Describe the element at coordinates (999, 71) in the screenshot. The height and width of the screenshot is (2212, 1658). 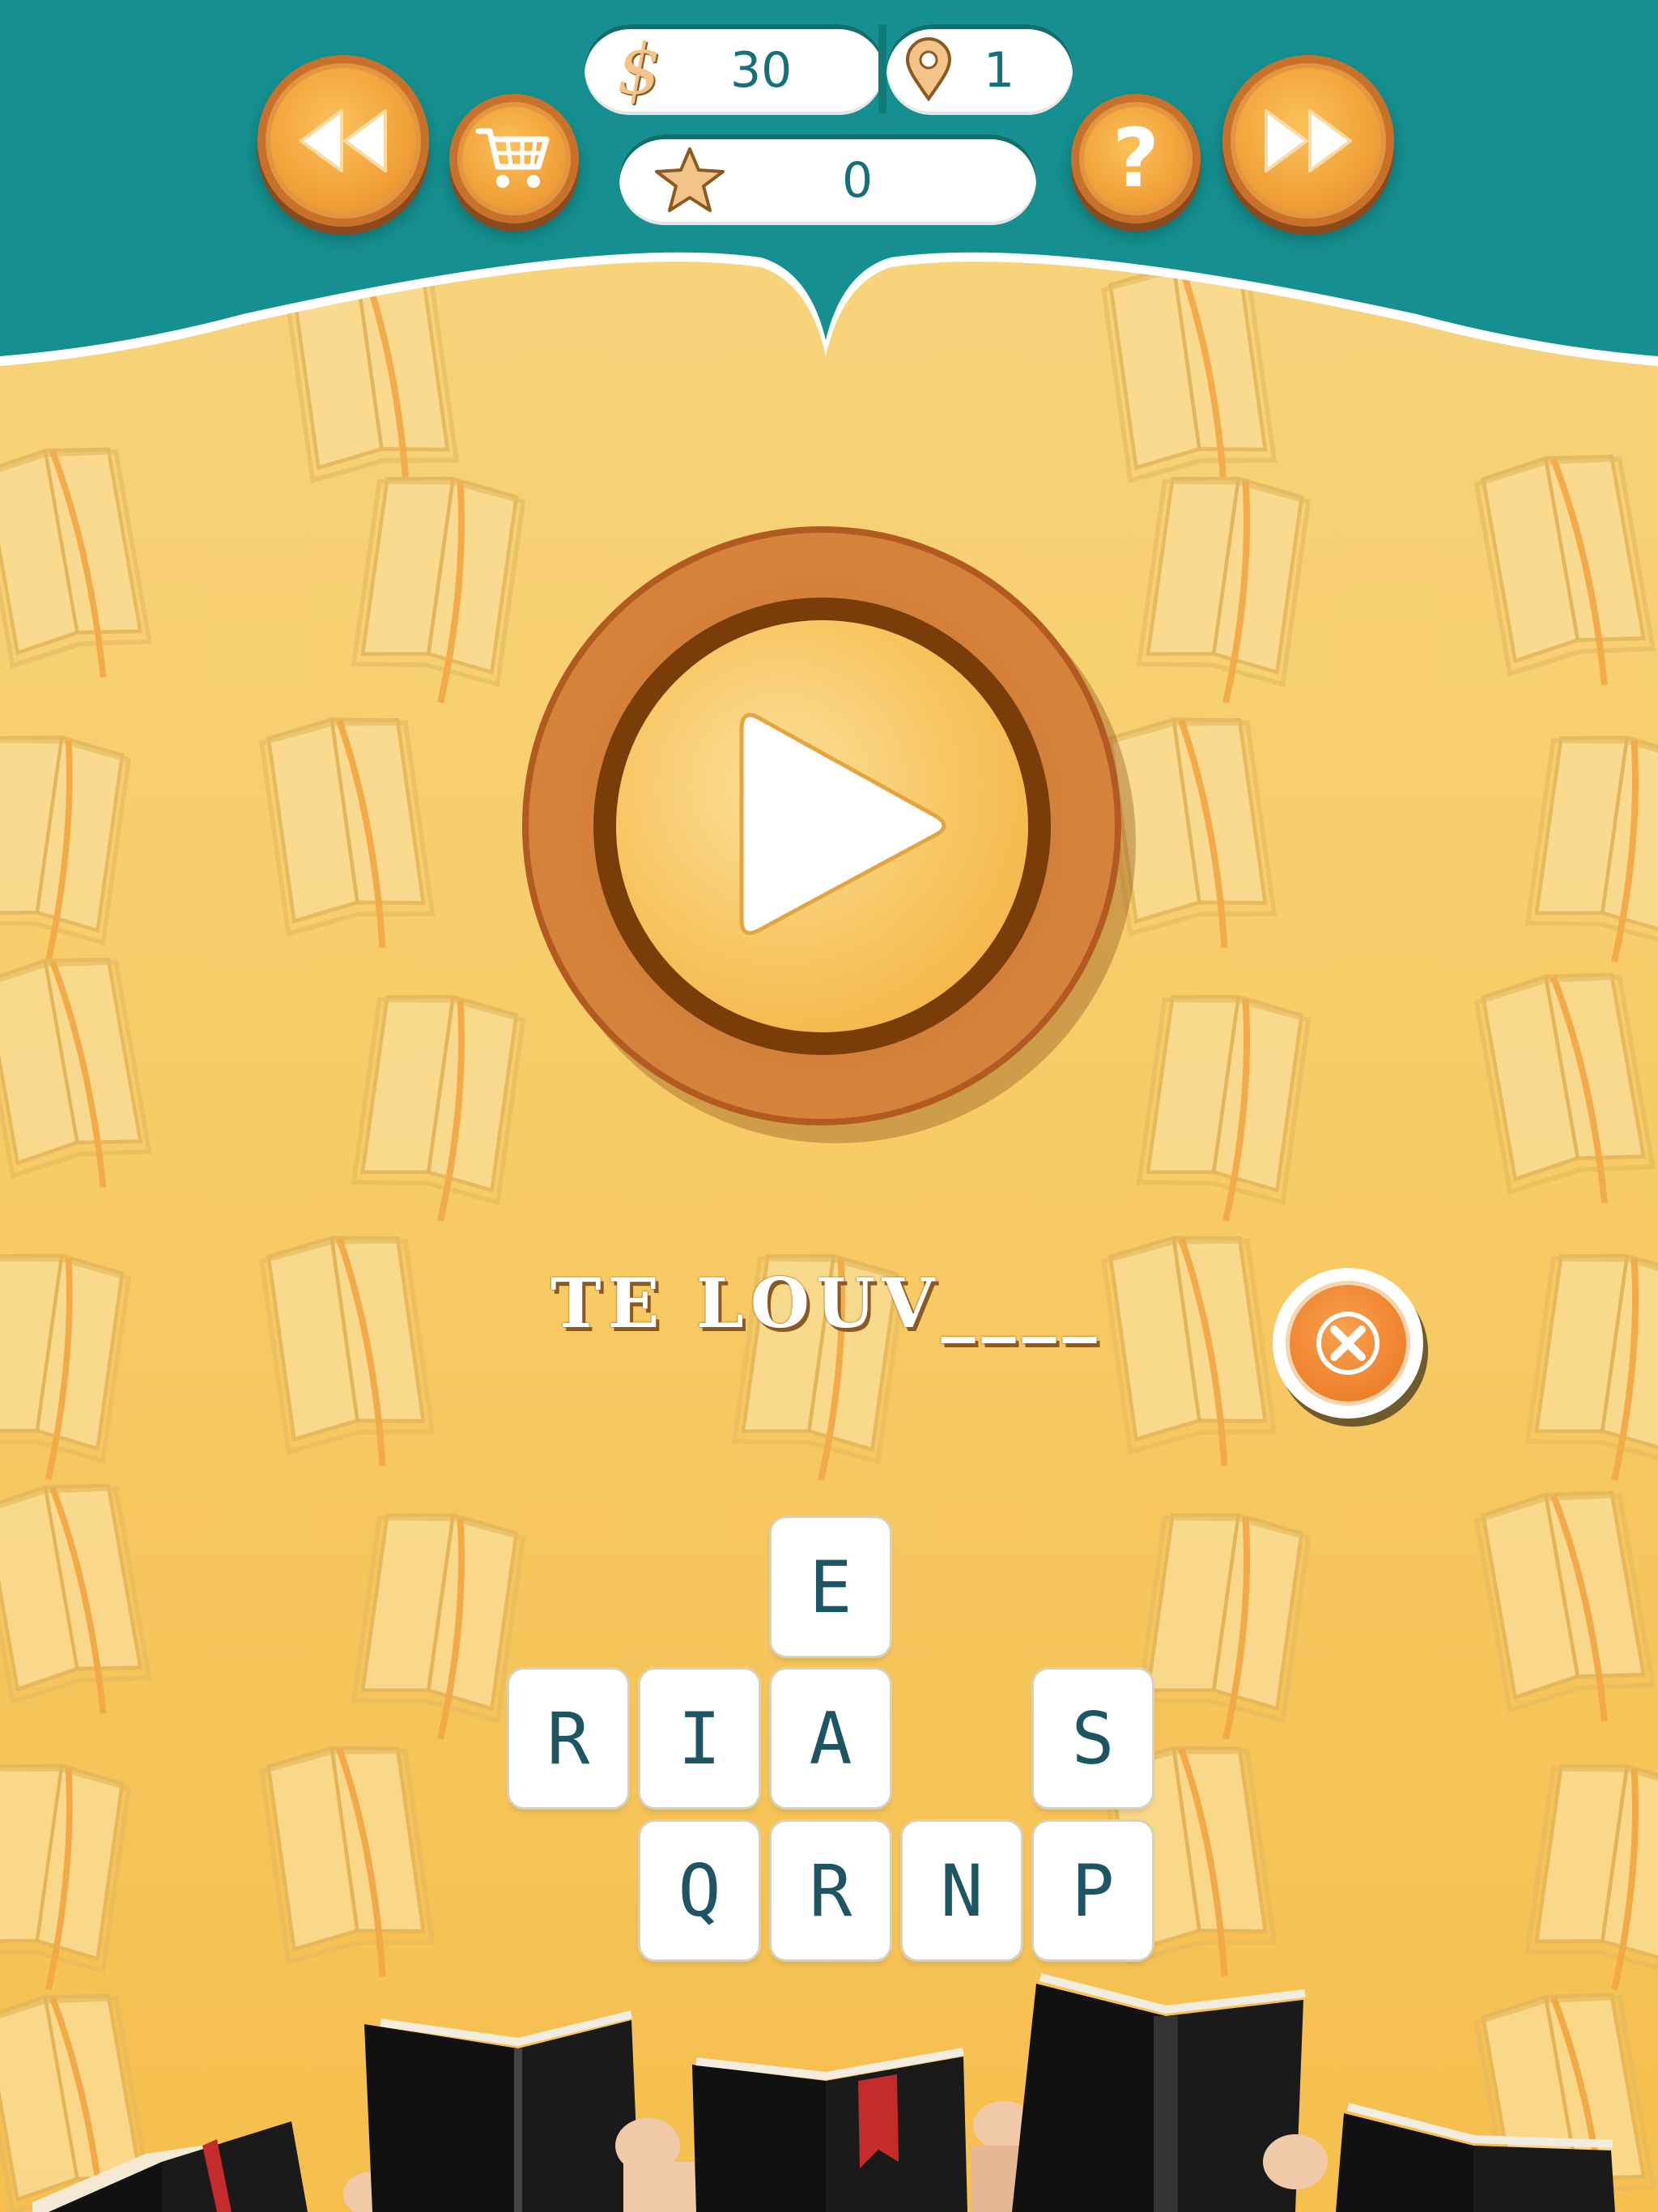
I see `level-value: 1` at that location.